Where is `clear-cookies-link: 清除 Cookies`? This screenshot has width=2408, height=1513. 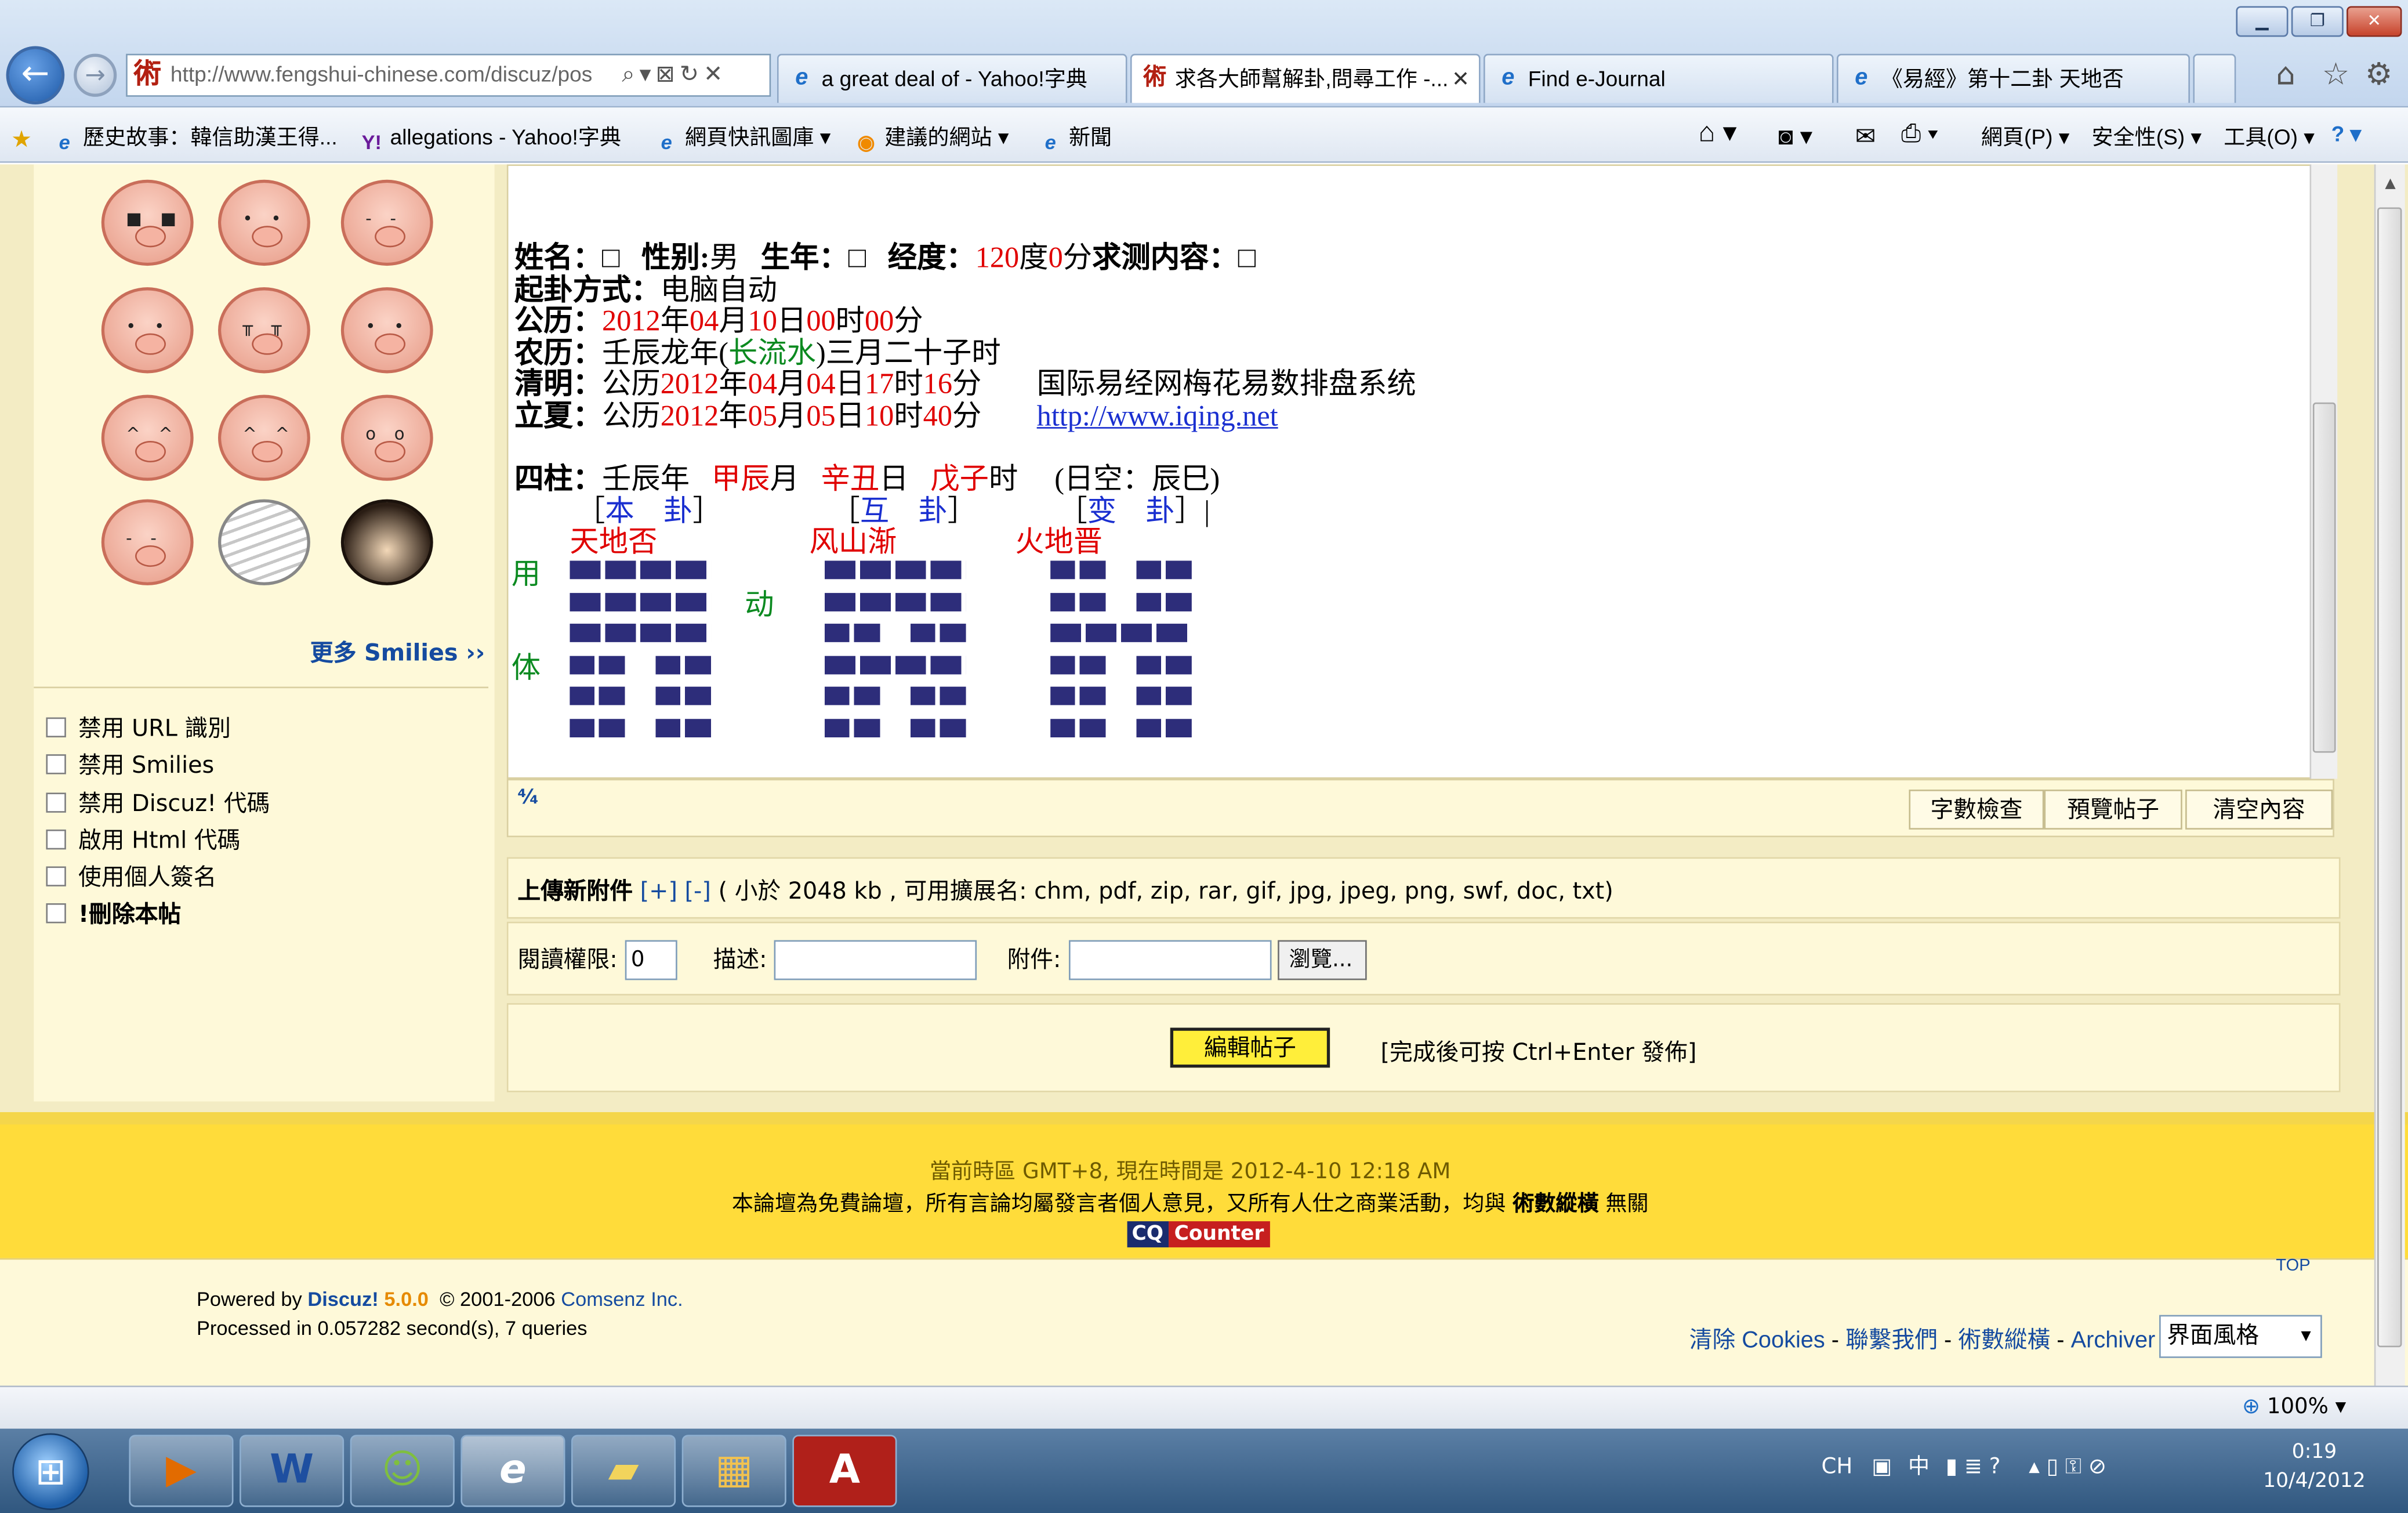 clear-cookies-link: 清除 Cookies is located at coordinates (1757, 1340).